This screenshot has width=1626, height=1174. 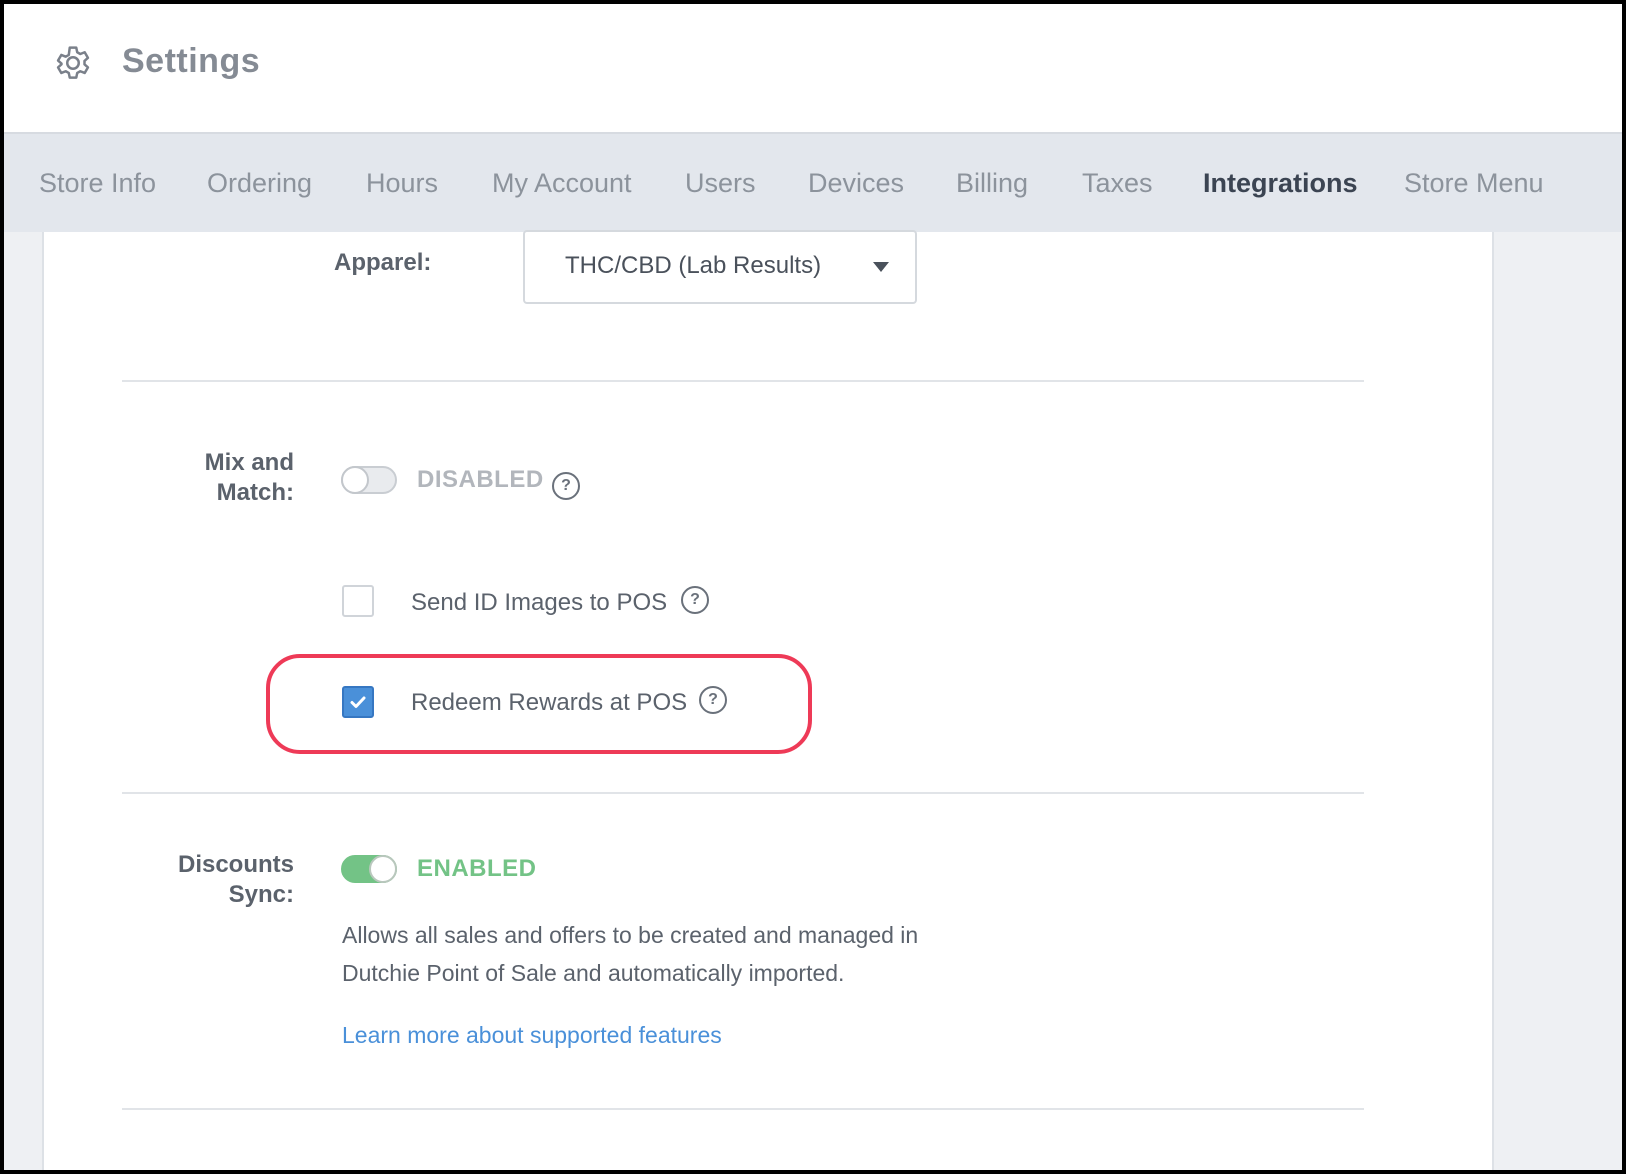 What do you see at coordinates (73, 62) in the screenshot?
I see `gear-icon` at bounding box center [73, 62].